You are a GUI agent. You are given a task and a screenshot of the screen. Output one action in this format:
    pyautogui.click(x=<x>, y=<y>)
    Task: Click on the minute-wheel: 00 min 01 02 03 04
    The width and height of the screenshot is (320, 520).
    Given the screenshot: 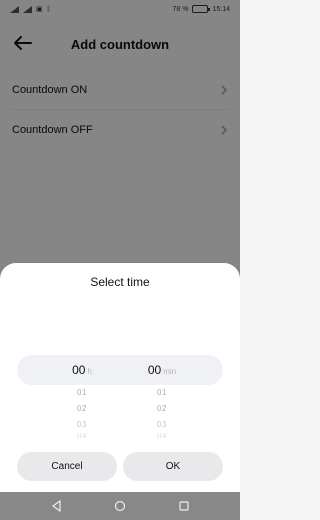 What is the action you would take?
    pyautogui.click(x=162, y=397)
    